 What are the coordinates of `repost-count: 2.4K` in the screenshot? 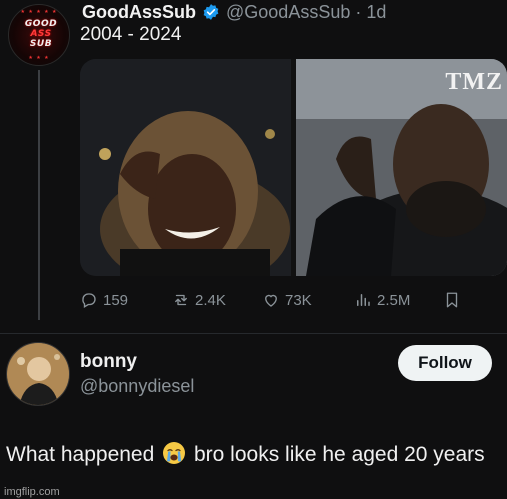 It's located at (210, 300).